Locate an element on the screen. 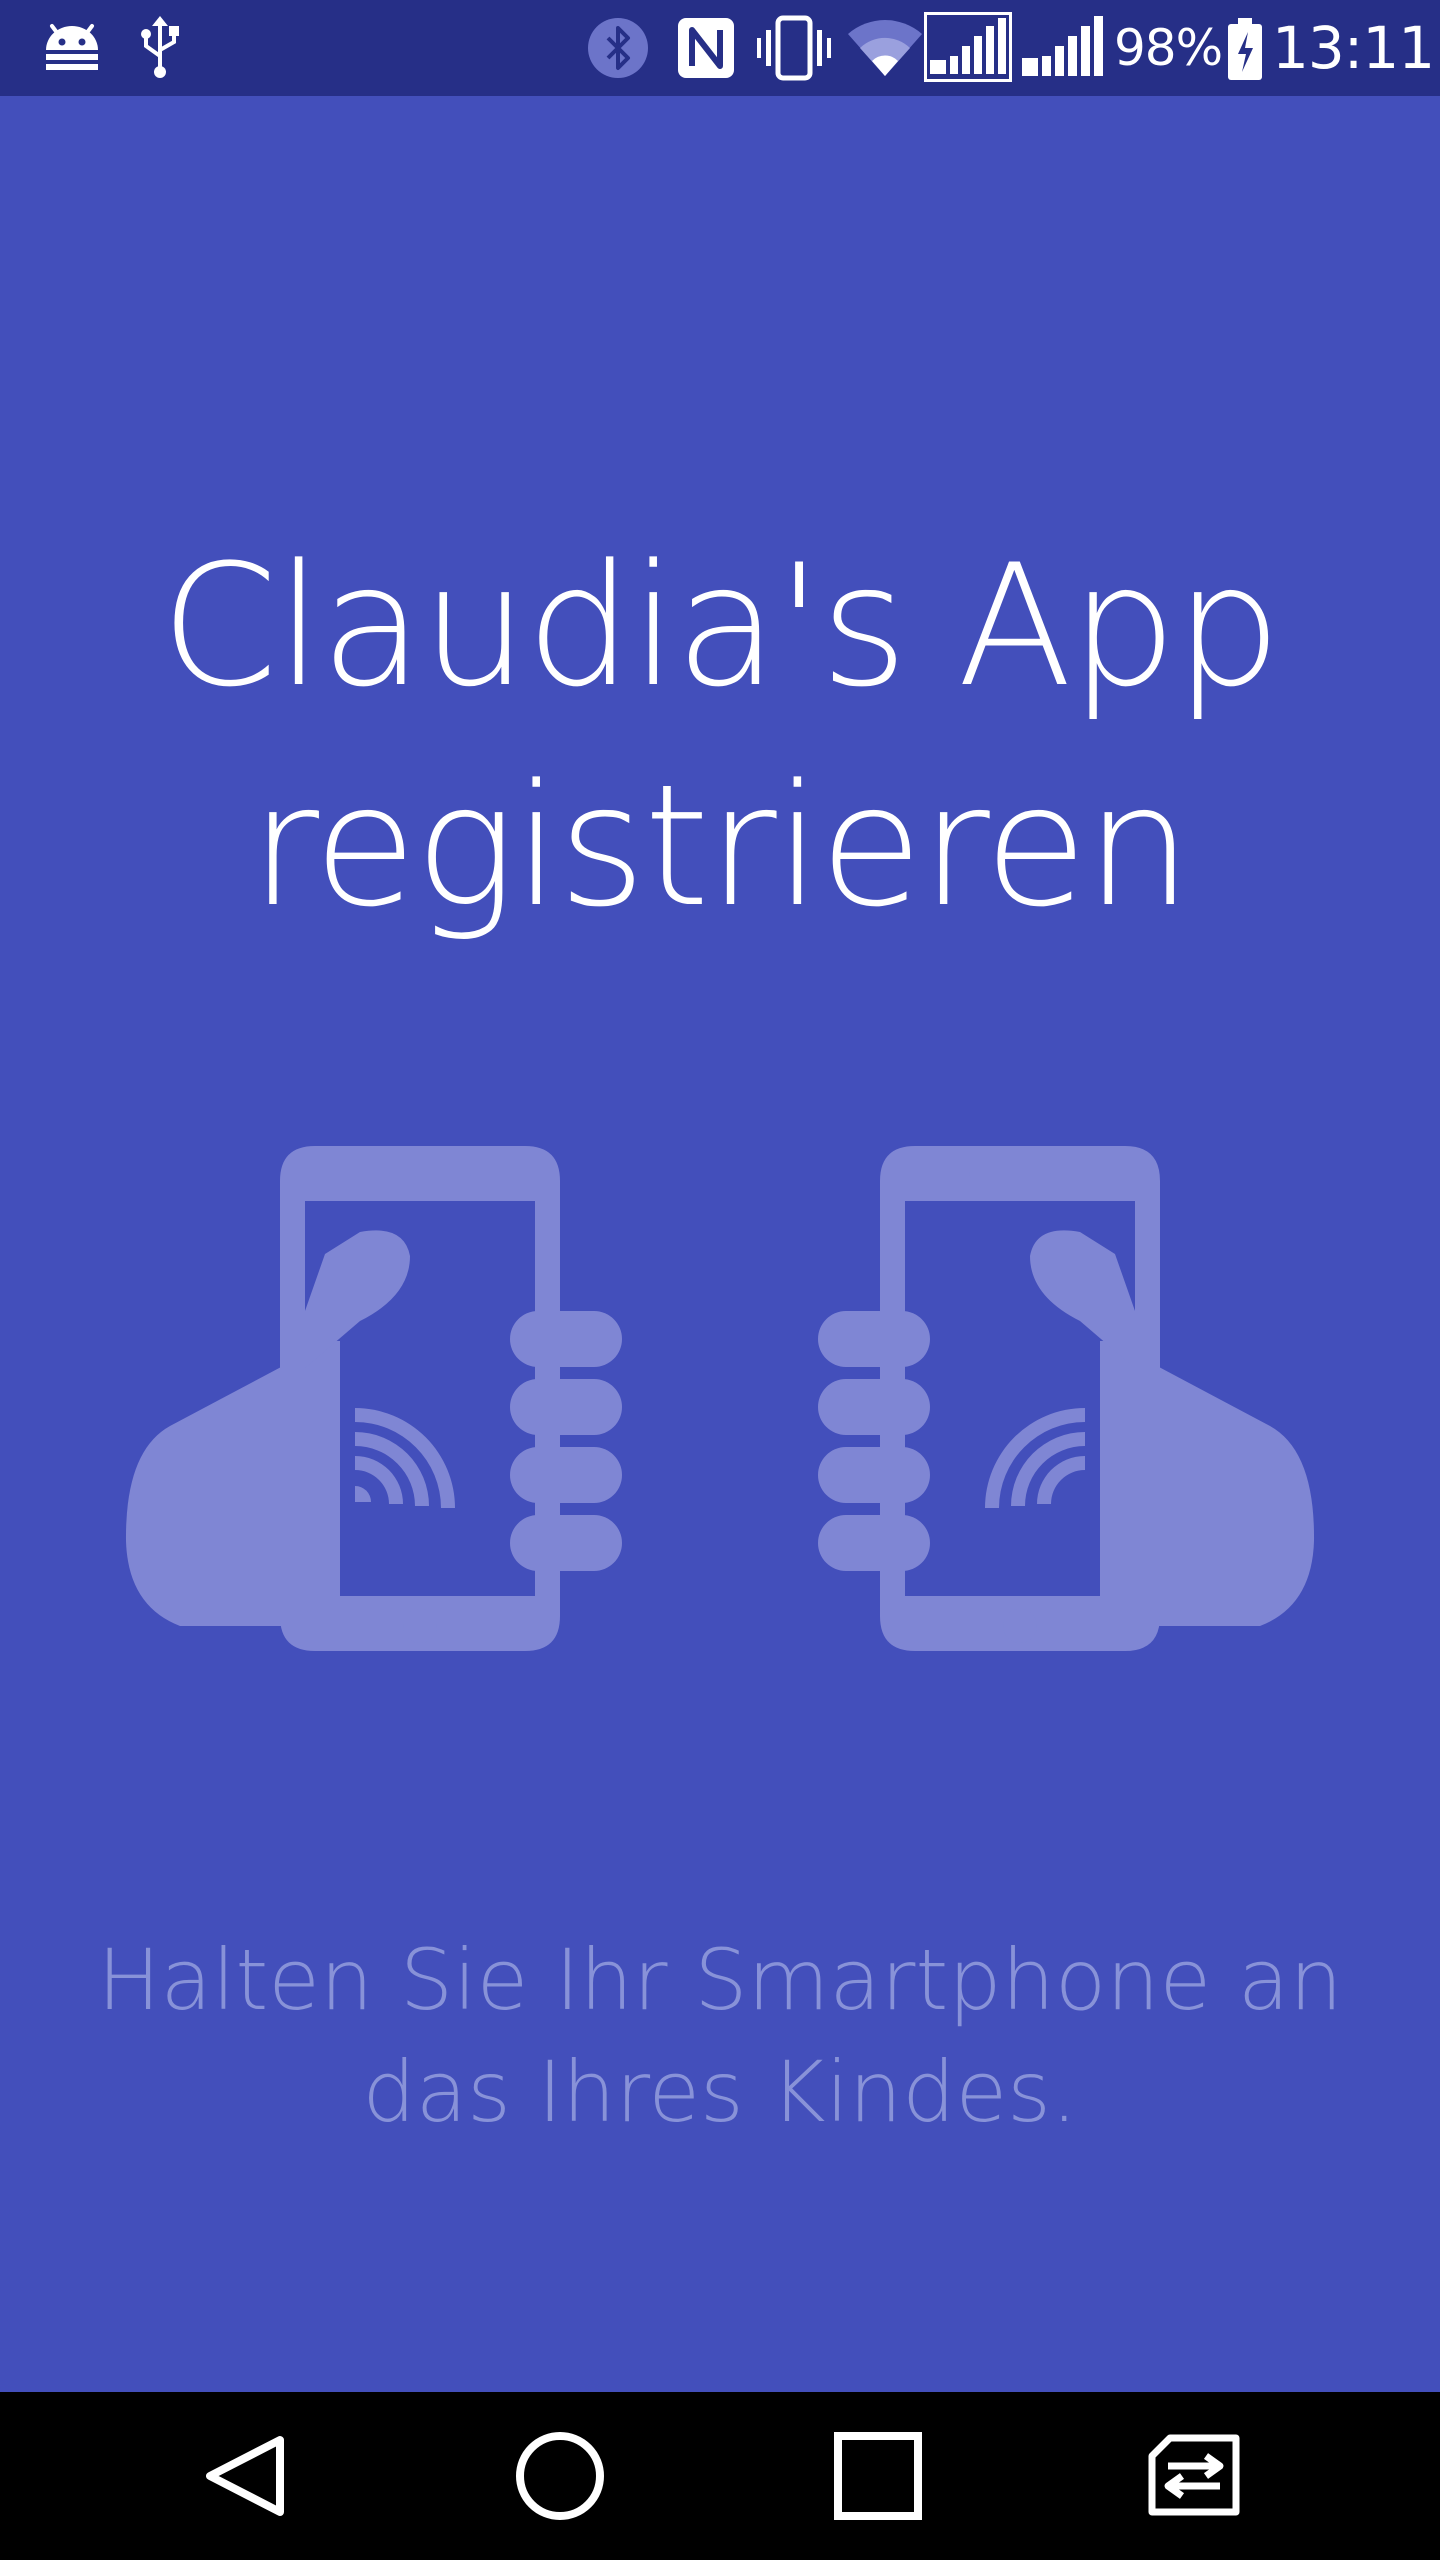 Image resolution: width=1440 pixels, height=2560 pixels. usb-icon is located at coordinates (160, 47).